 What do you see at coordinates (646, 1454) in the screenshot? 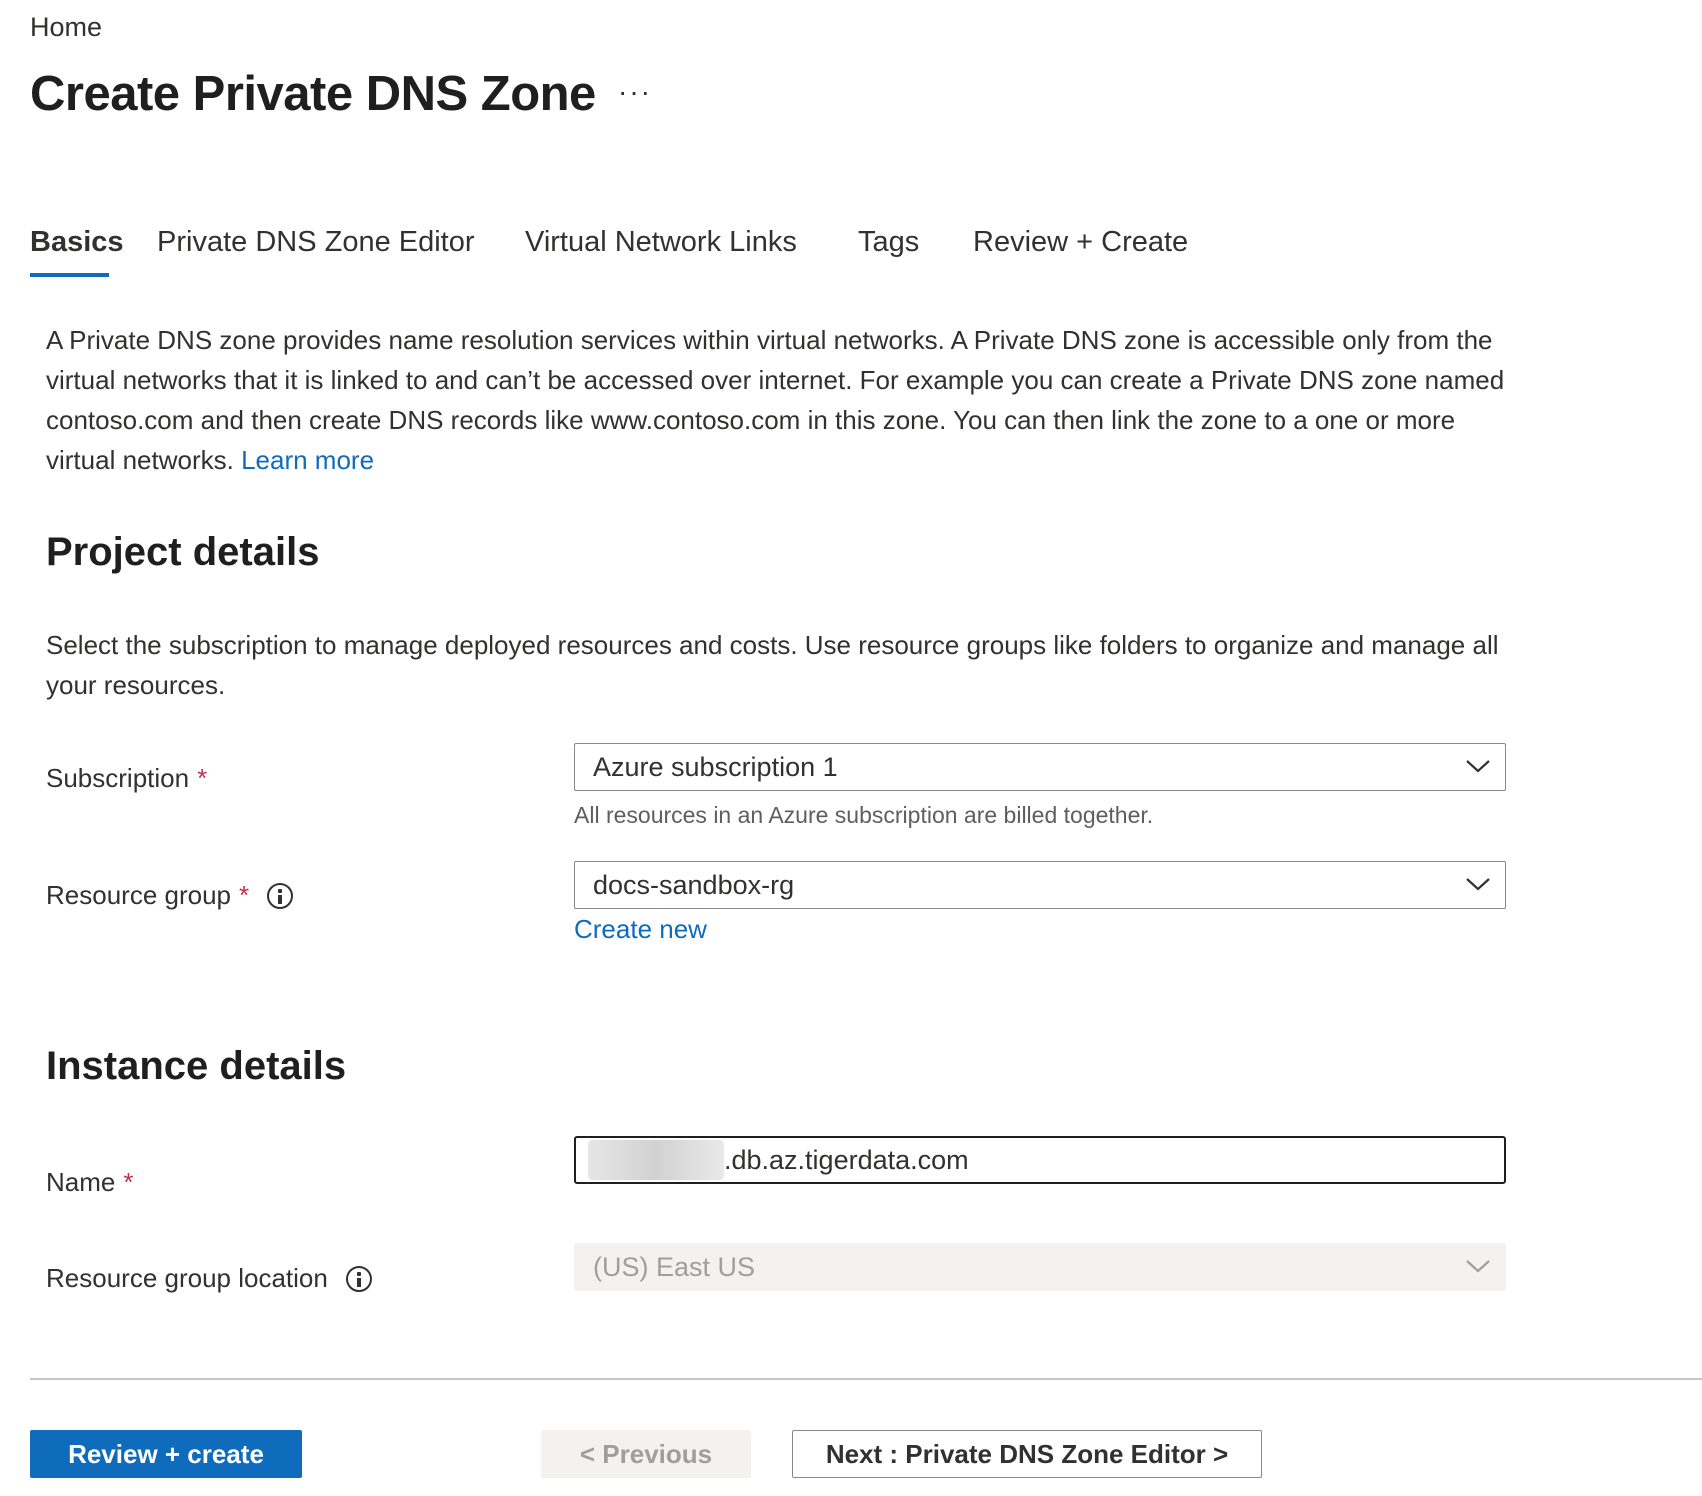
I see `previous-button: < Previous` at bounding box center [646, 1454].